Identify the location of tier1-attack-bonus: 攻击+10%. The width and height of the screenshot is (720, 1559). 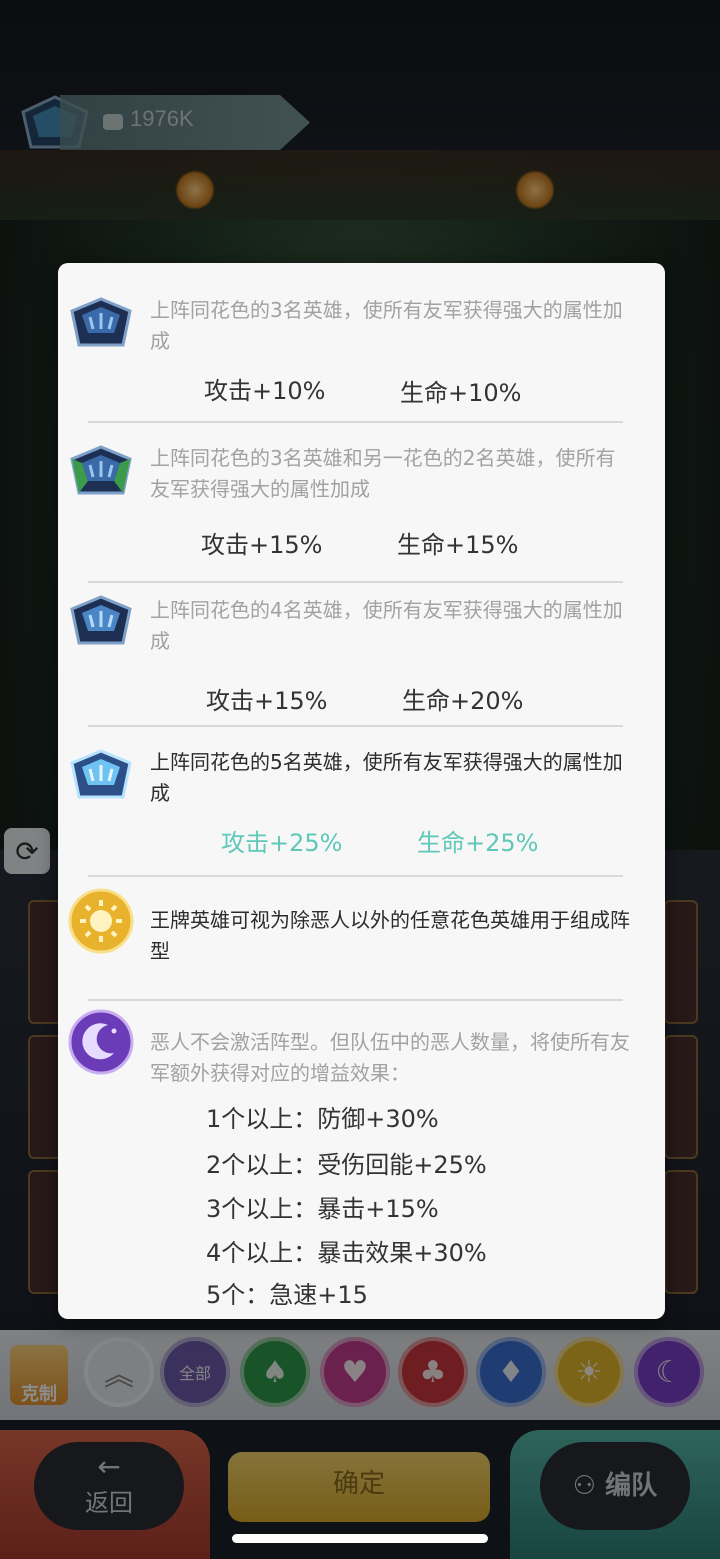
(265, 391).